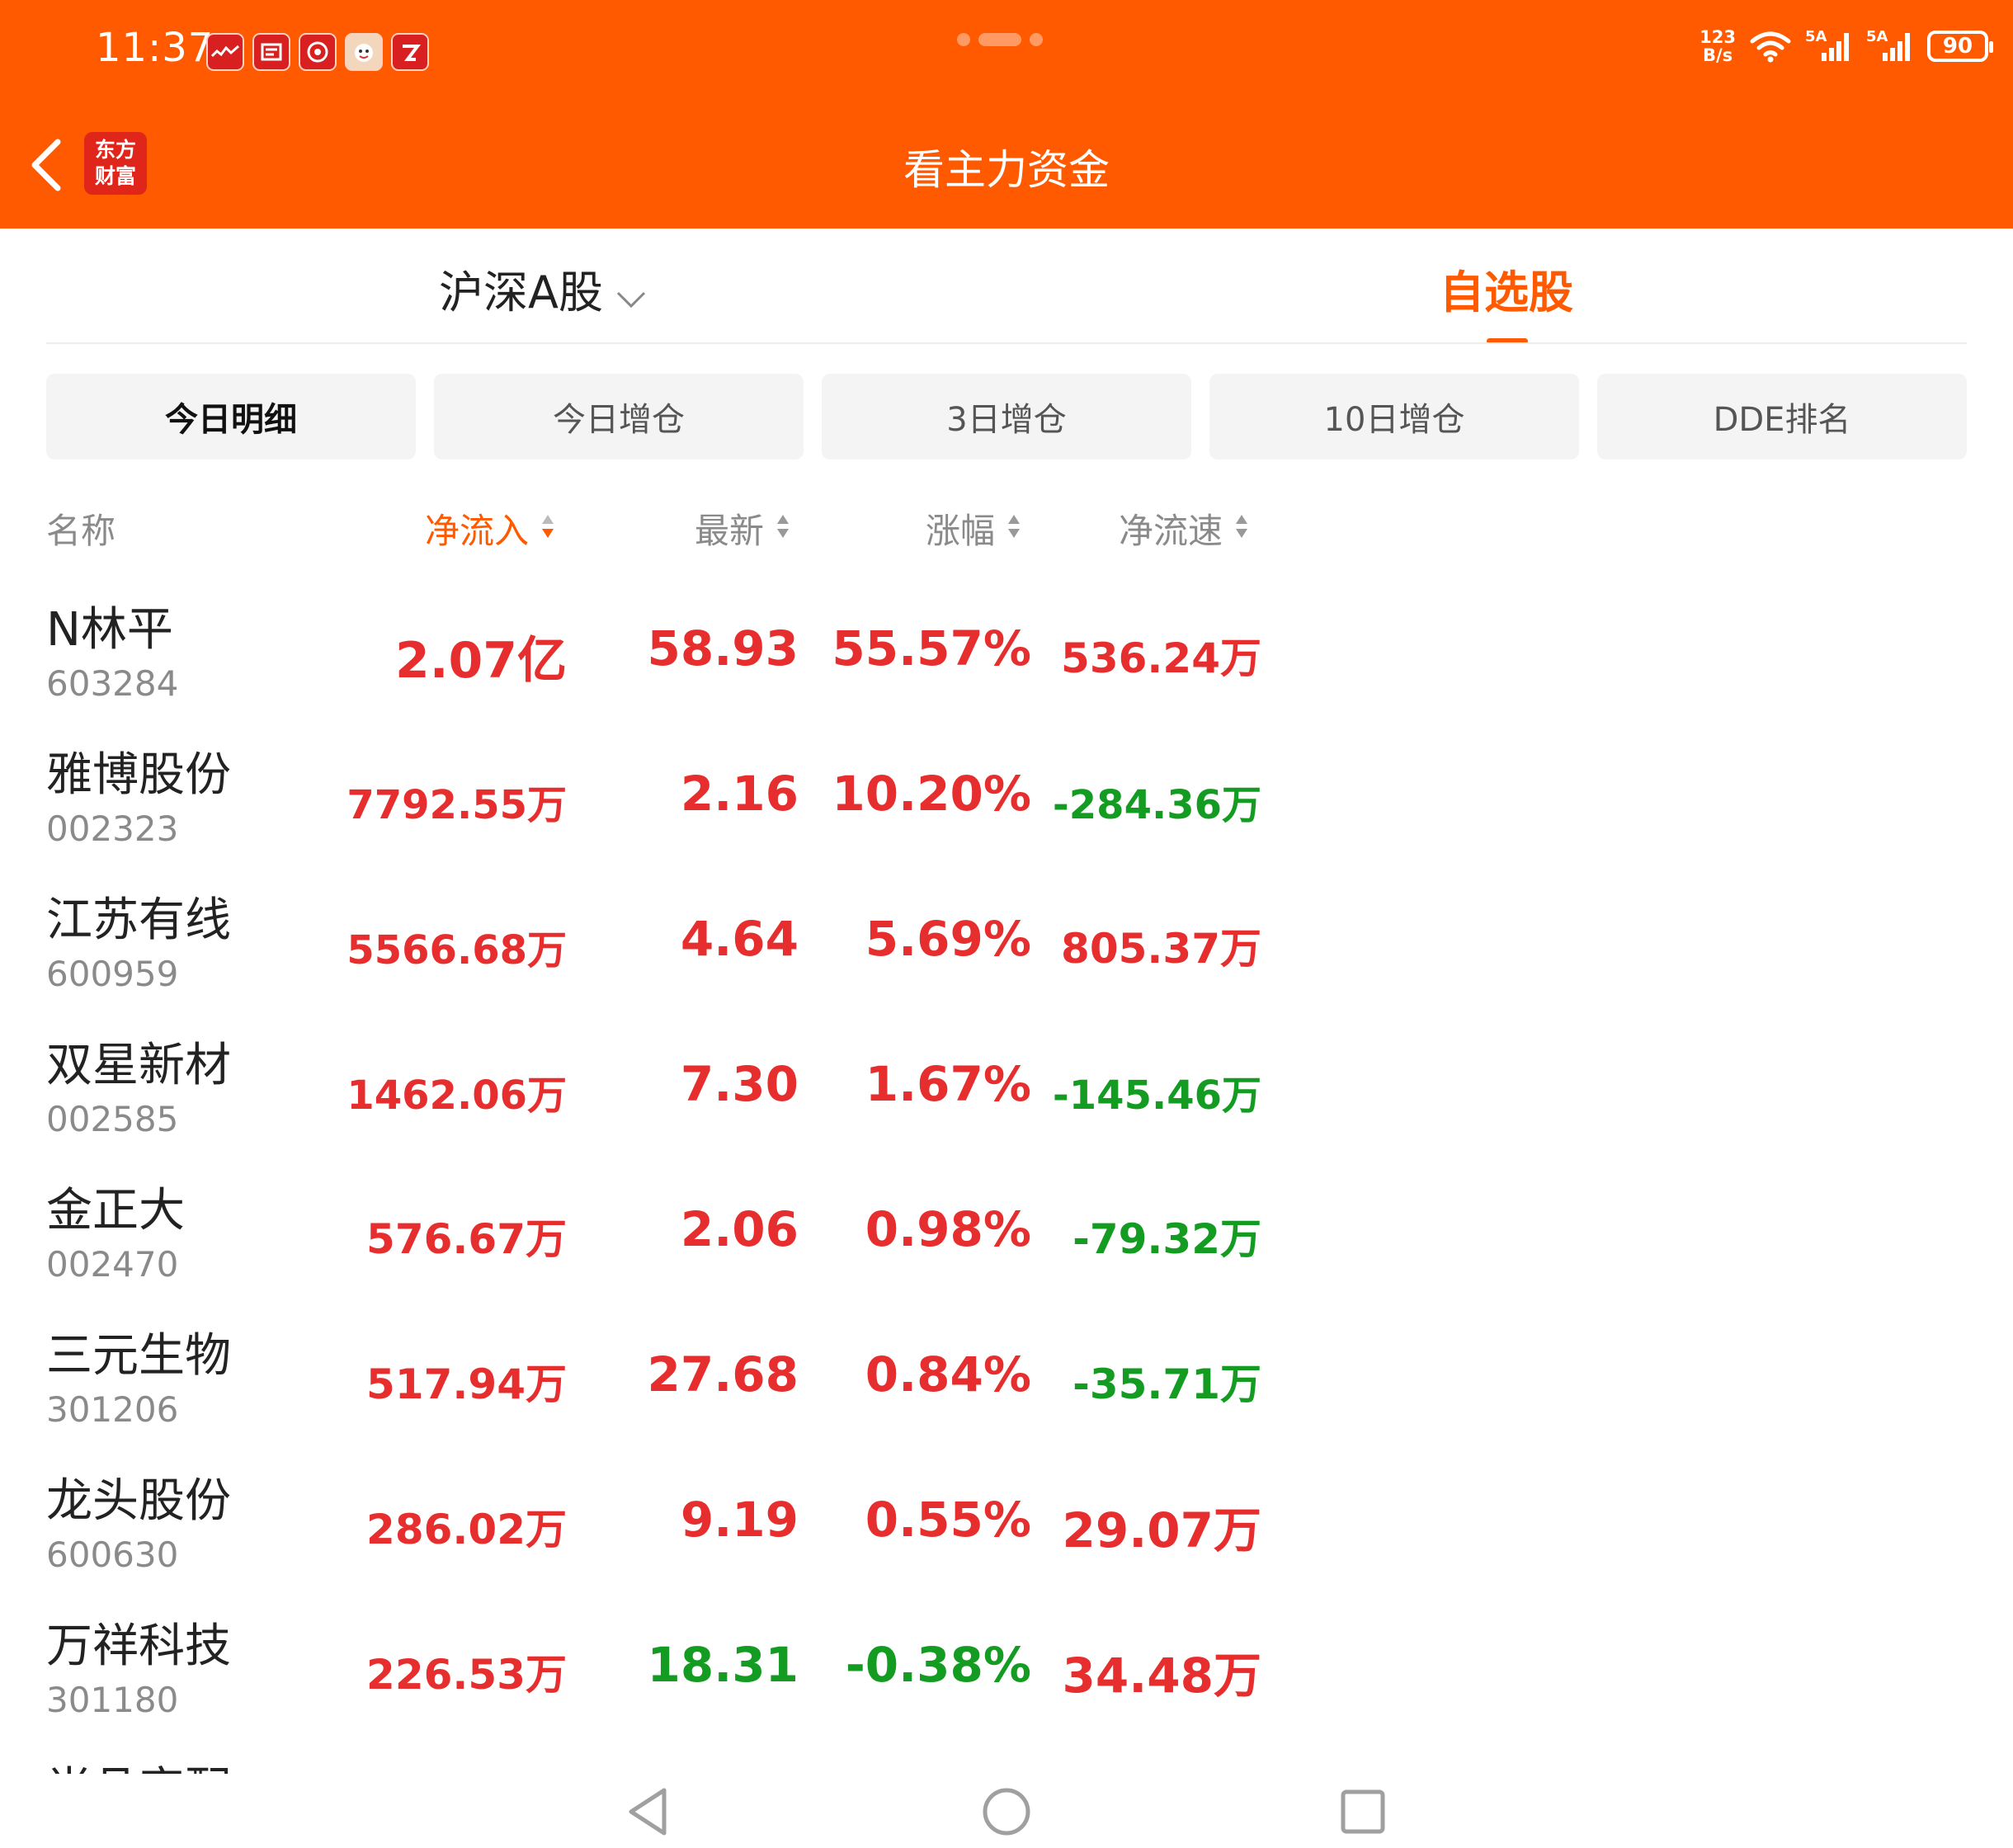 The height and width of the screenshot is (1848, 2013). I want to click on subtab-today-increase: 今日增仓, so click(619, 417).